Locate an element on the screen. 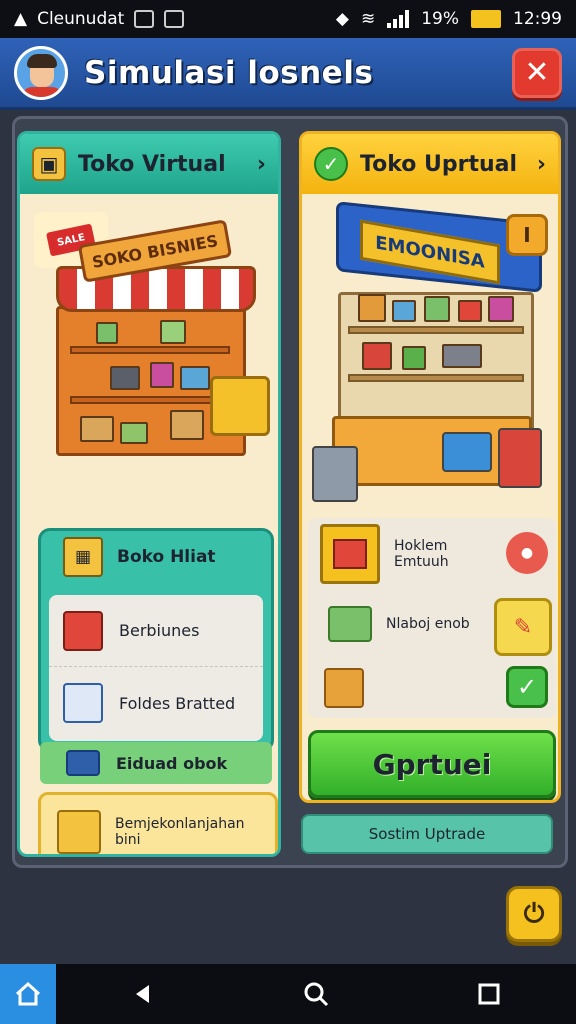  primary-action-button: Gprtuei is located at coordinates (432, 764).